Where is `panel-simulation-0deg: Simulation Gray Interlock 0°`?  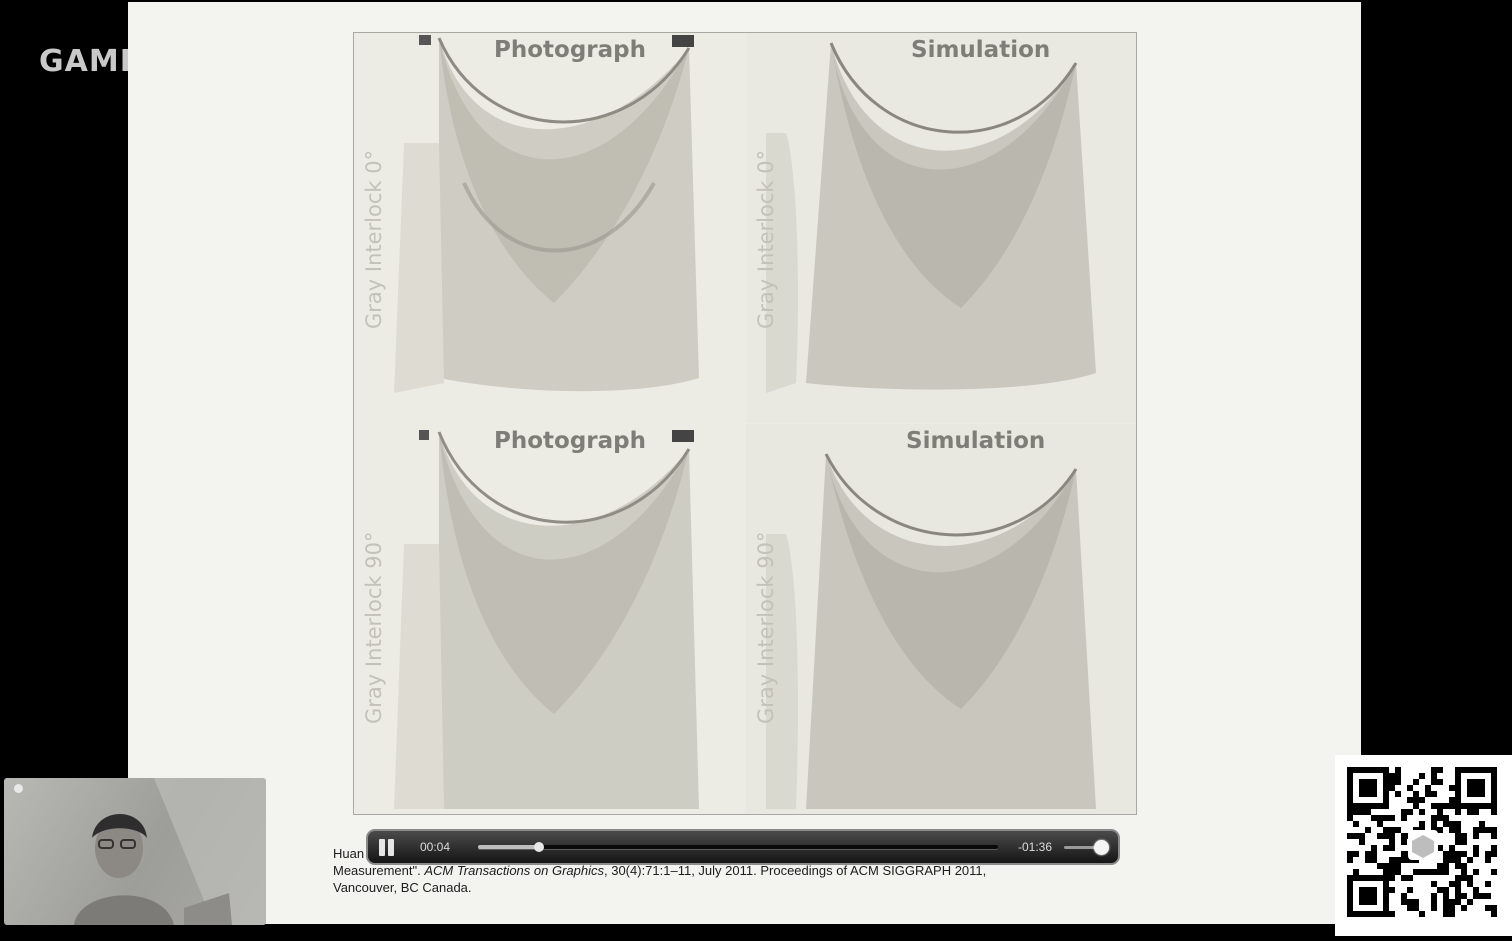
panel-simulation-0deg: Simulation Gray Interlock 0° is located at coordinates (941, 228).